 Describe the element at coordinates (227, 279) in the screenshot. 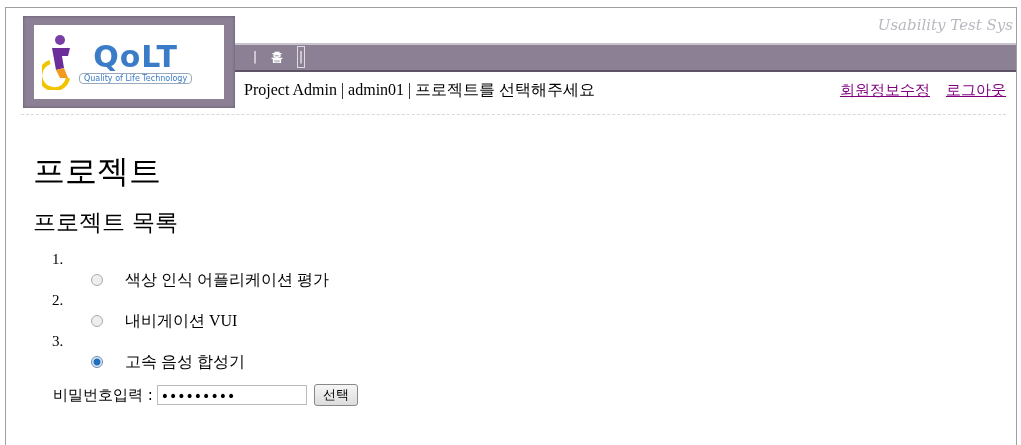

I see `project-name: 색상 인식 어플리케이션 평가` at that location.